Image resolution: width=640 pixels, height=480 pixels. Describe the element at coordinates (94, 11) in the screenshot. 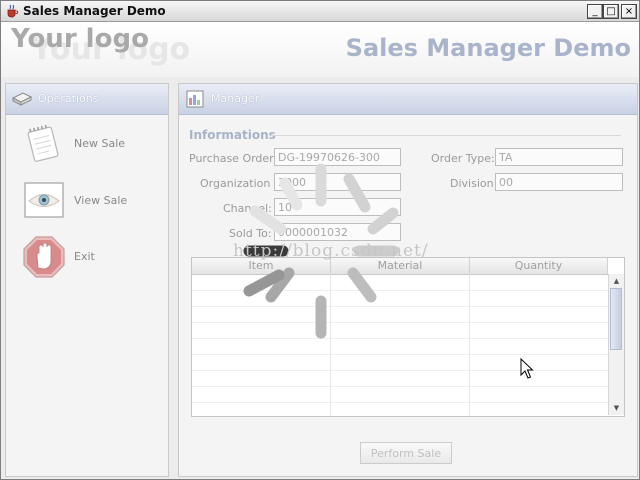

I see `window-title: Sales Manager Demo` at that location.